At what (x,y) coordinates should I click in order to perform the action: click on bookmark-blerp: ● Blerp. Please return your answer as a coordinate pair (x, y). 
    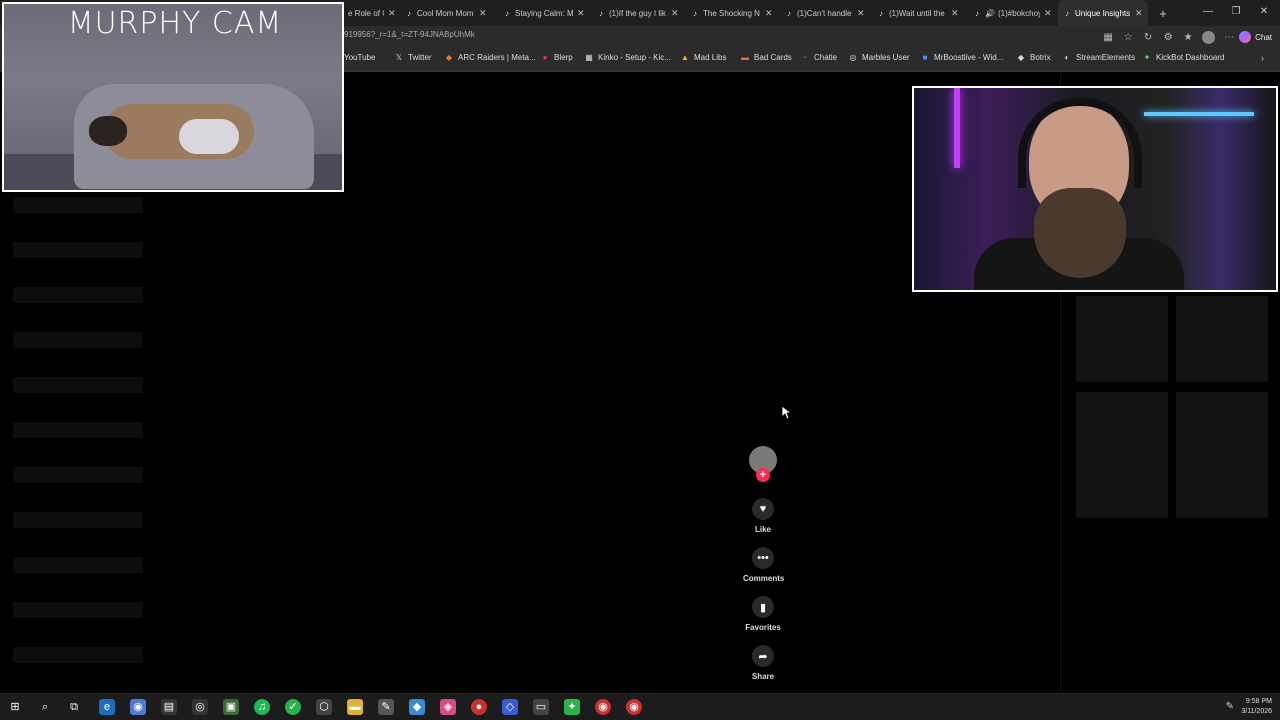
    Looking at the image, I should click on (556, 57).